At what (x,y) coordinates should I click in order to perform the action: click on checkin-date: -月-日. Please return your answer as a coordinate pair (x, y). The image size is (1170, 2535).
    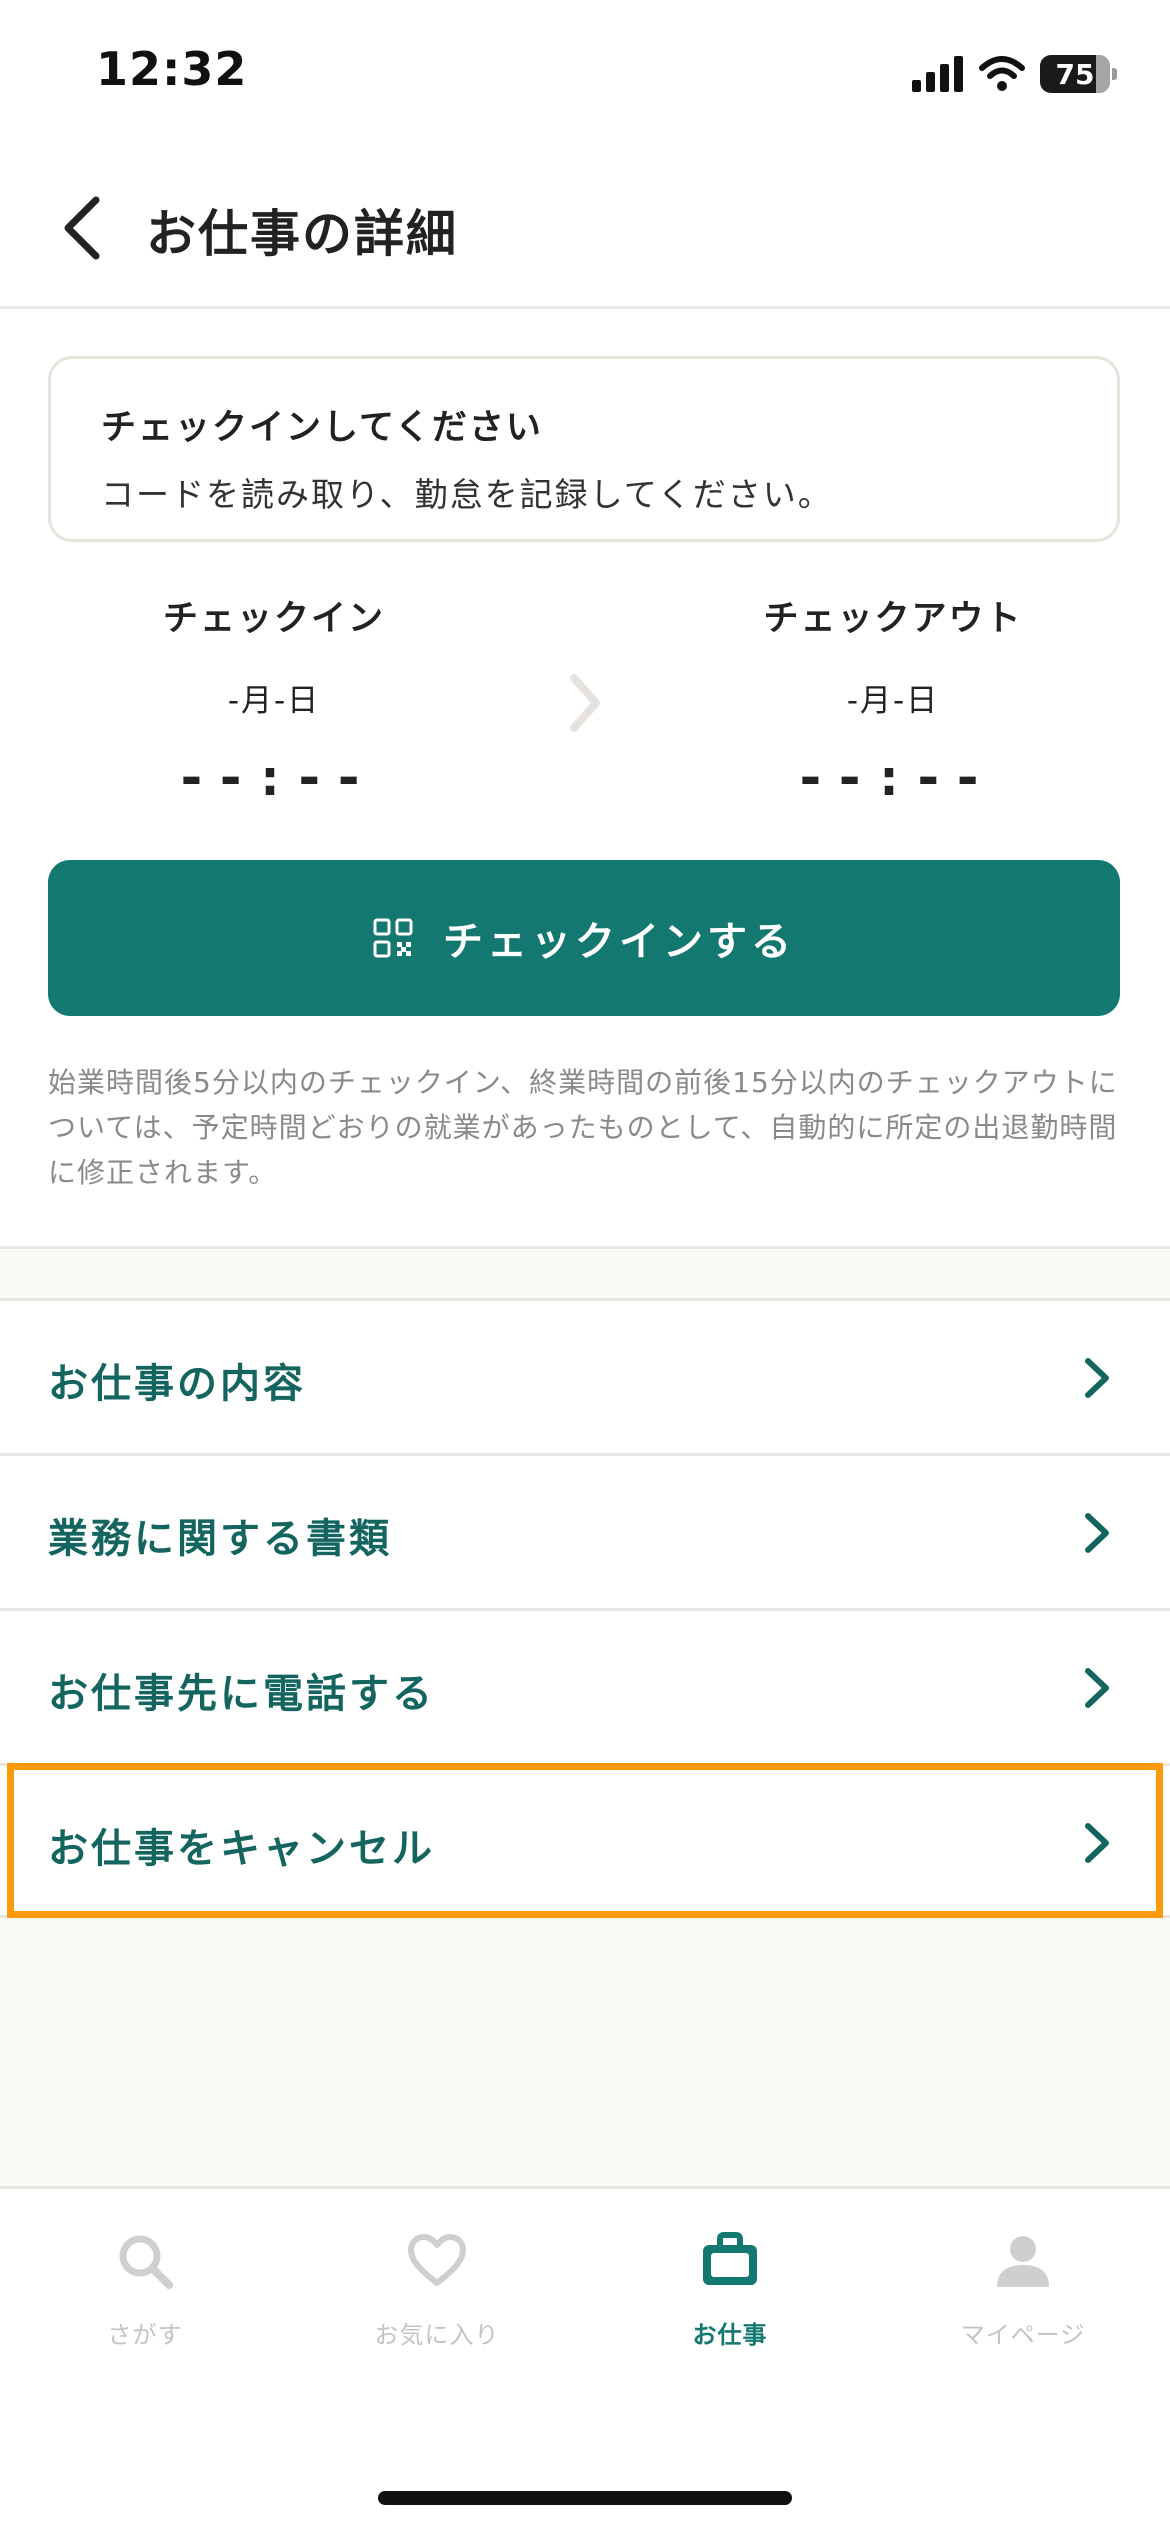
    Looking at the image, I should click on (274, 701).